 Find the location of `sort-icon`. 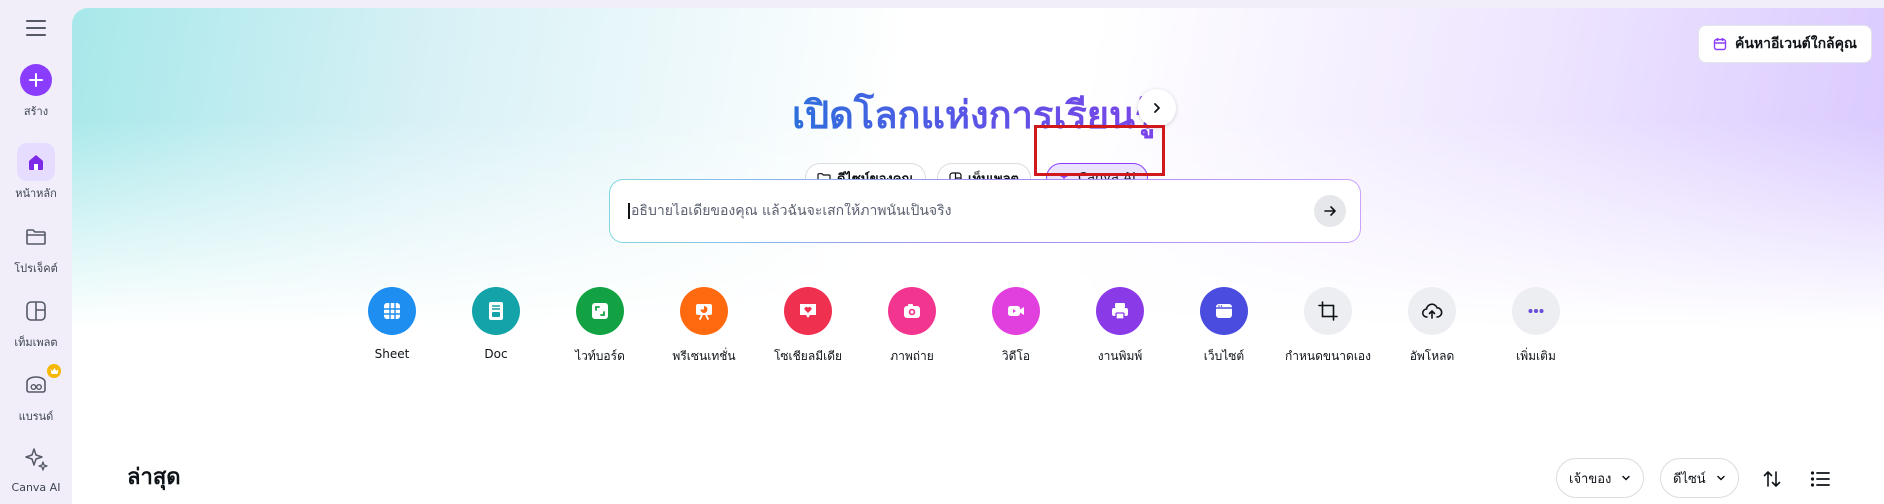

sort-icon is located at coordinates (1772, 479).